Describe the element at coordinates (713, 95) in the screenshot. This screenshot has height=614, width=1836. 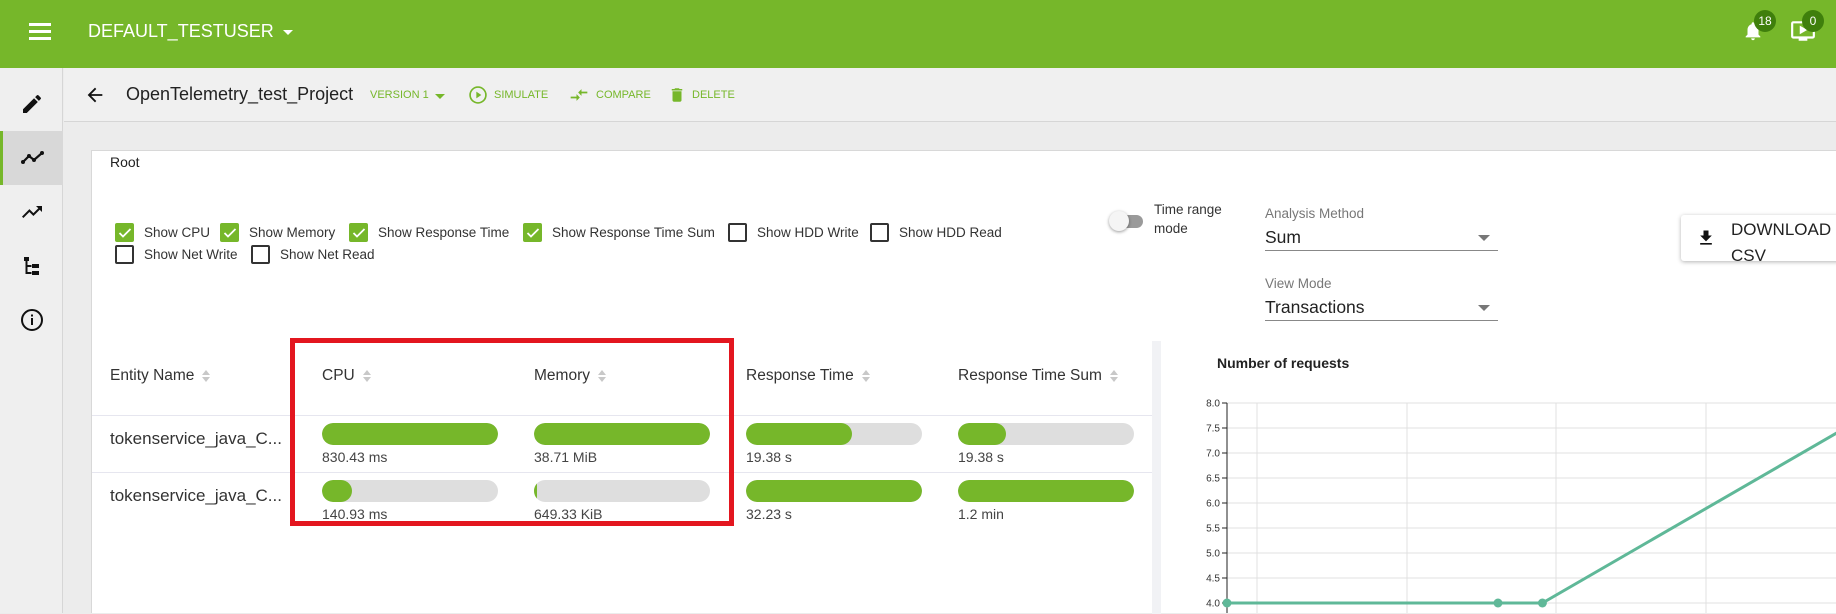
I see `delete-label: DELETE` at that location.